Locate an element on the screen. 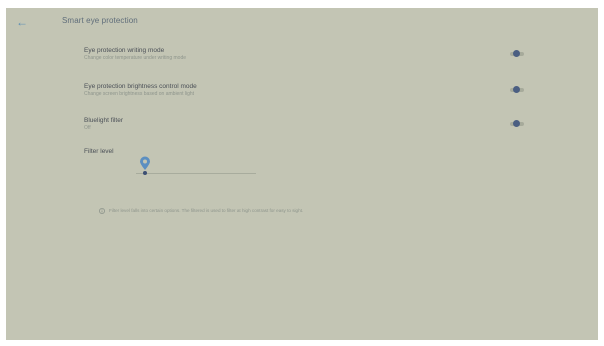 The image size is (604, 346). slider-value-pin-icon is located at coordinates (145, 163).